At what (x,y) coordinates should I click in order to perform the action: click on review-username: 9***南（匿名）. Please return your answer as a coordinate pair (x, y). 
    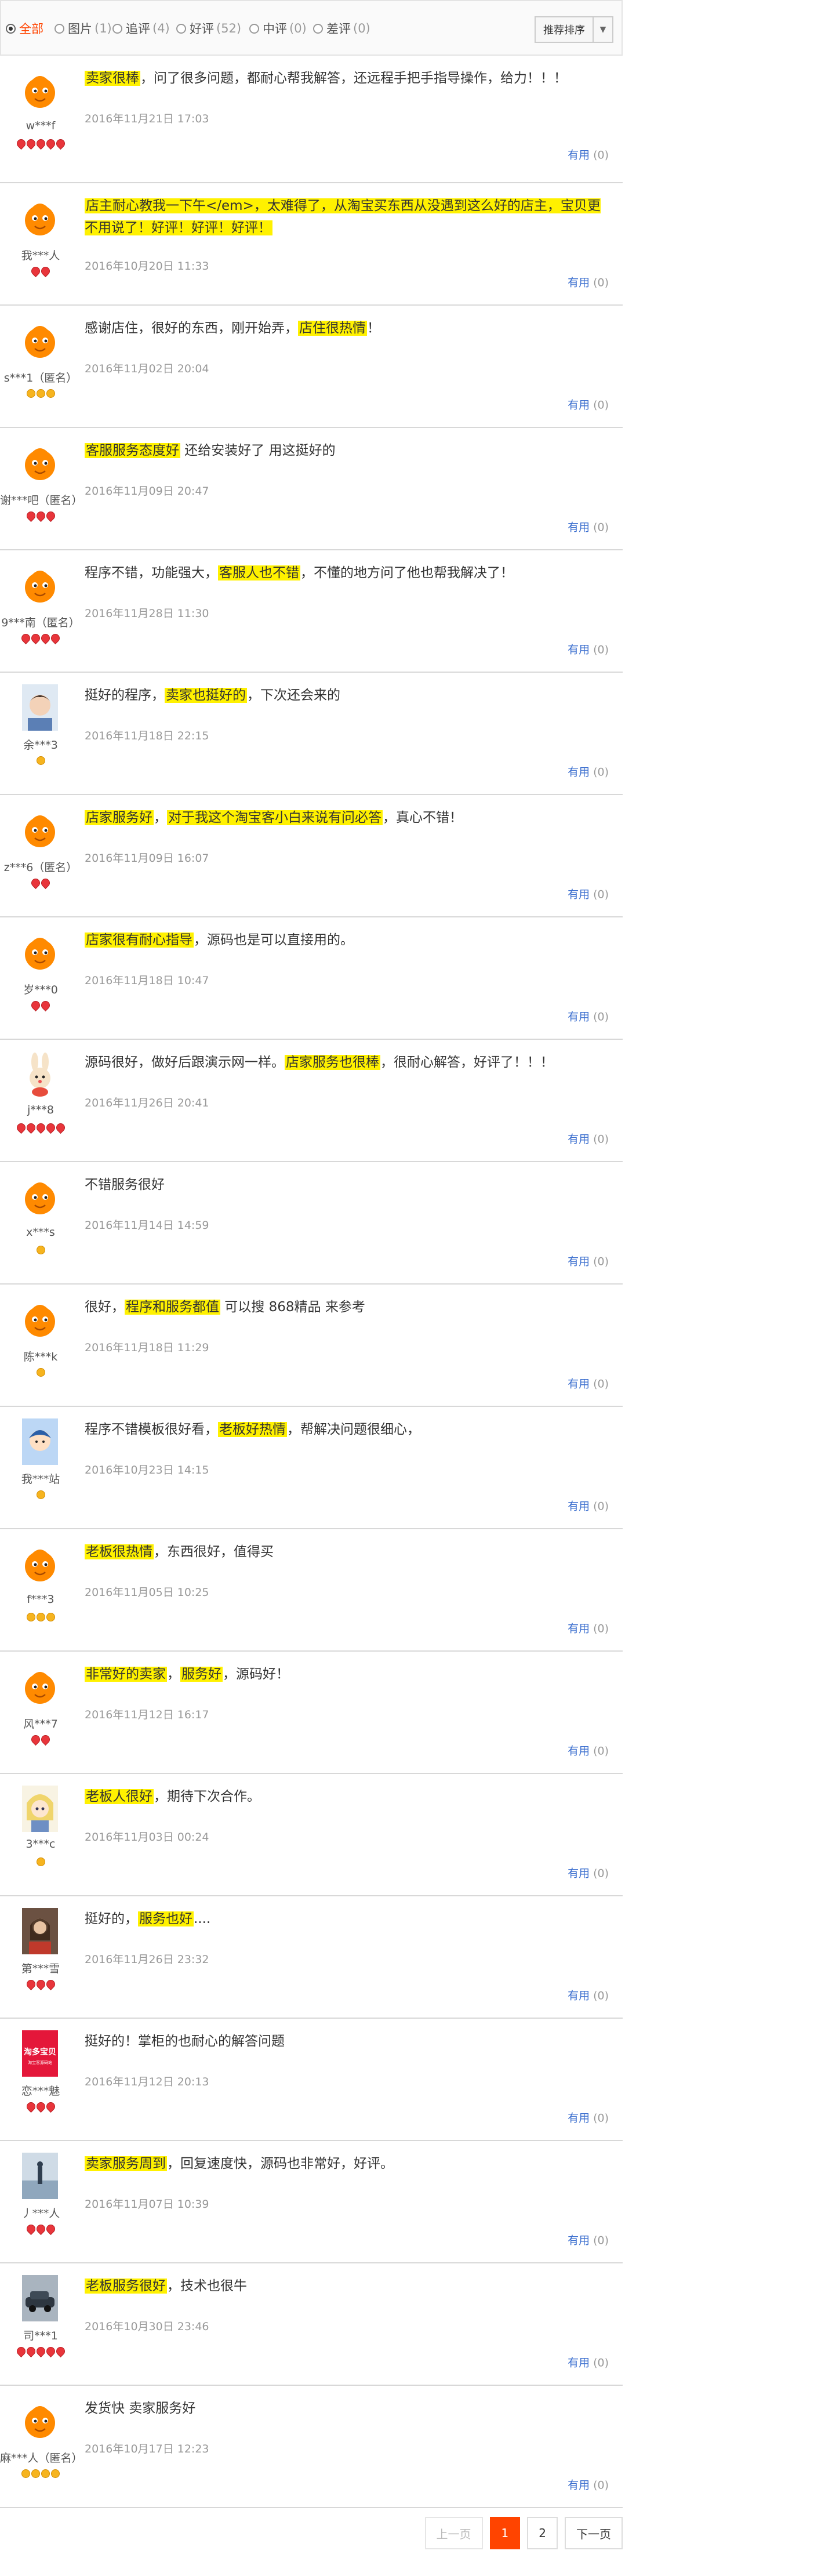
    Looking at the image, I should click on (40, 622).